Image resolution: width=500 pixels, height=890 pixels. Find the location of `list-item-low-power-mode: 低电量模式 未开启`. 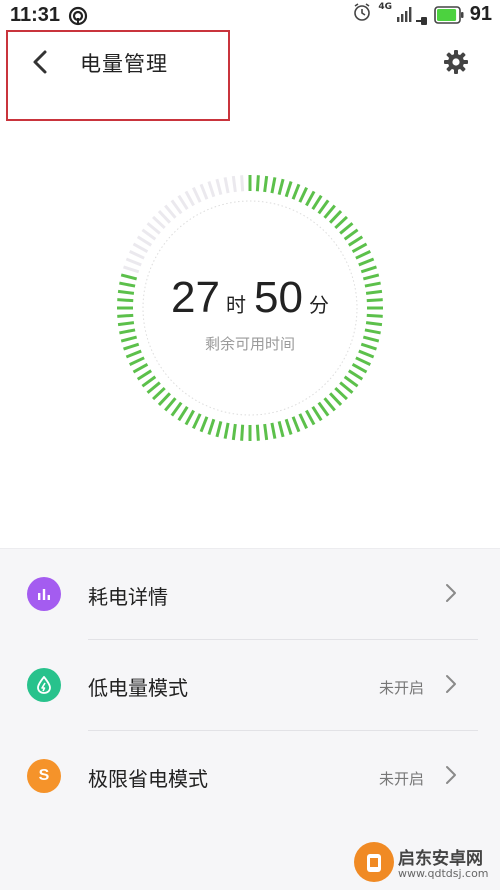

list-item-low-power-mode: 低电量模式 未开启 is located at coordinates (250, 685).